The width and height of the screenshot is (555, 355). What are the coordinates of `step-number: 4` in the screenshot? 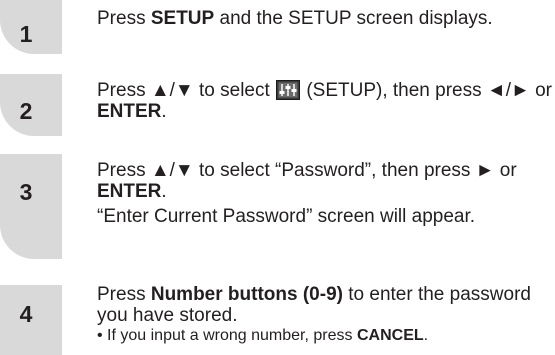 It's located at (26, 314).